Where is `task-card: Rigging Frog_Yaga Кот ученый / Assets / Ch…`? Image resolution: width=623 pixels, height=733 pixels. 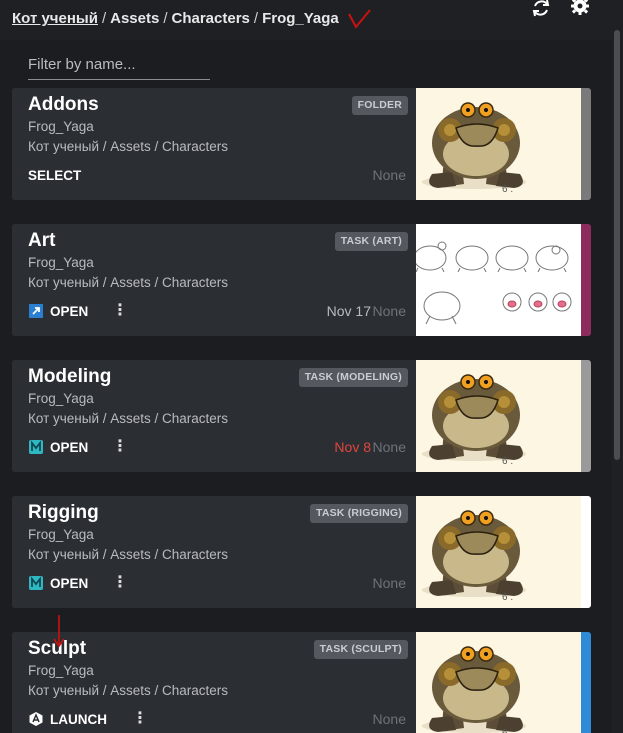
task-card: Rigging Frog_Yaga Кот ученый / Assets / Ch… is located at coordinates (301, 552).